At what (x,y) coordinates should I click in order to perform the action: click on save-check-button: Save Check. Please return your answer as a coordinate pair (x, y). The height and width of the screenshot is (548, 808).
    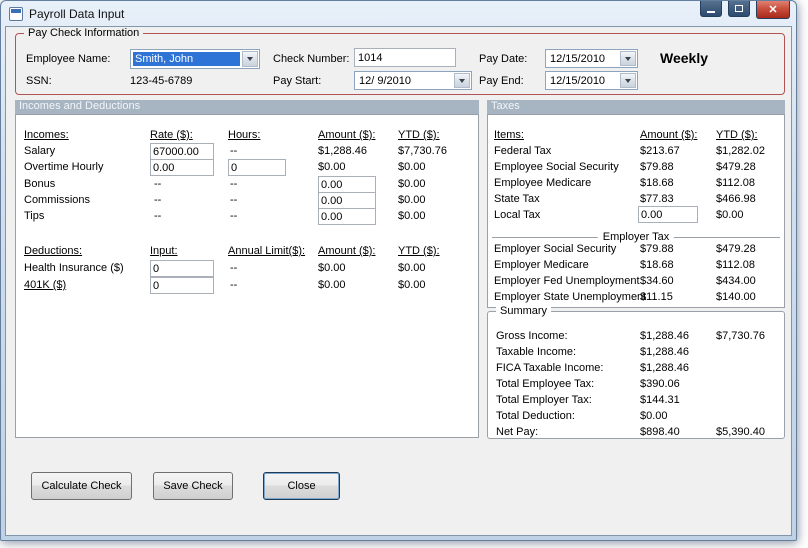
    Looking at the image, I should click on (193, 486).